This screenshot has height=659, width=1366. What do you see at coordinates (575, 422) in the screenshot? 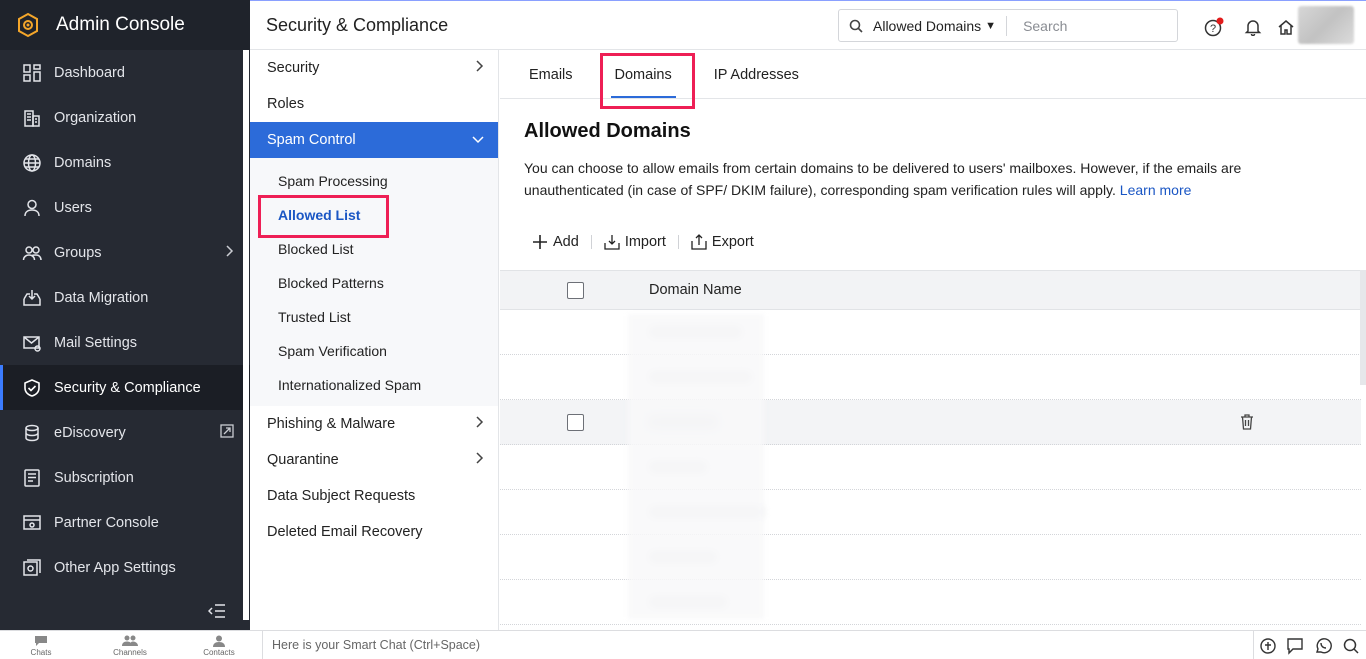
I see `row-checkbox` at bounding box center [575, 422].